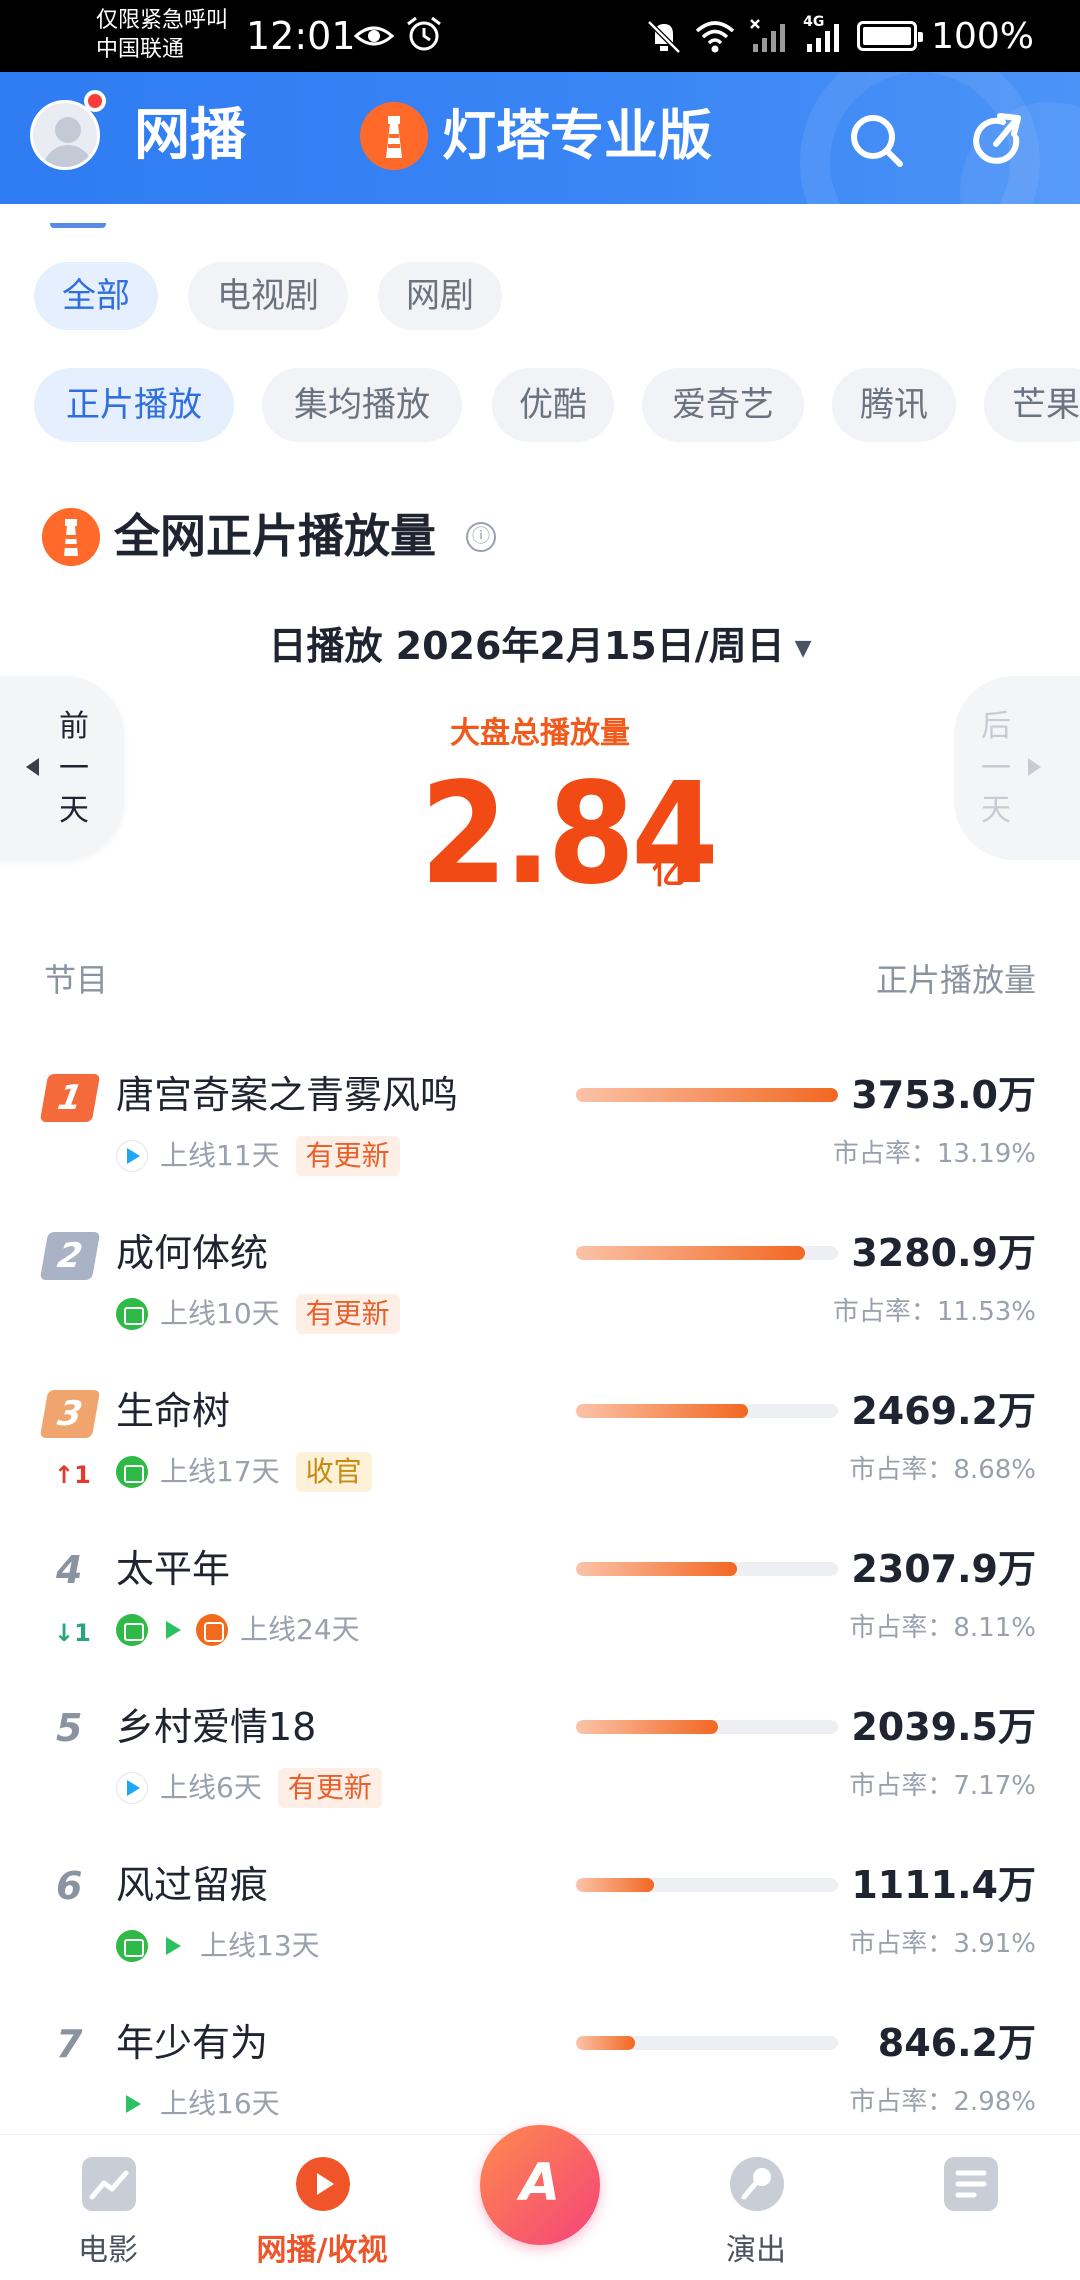 Image resolution: width=1080 pixels, height=2280 pixels. I want to click on lighthouse-logo-icon, so click(394, 136).